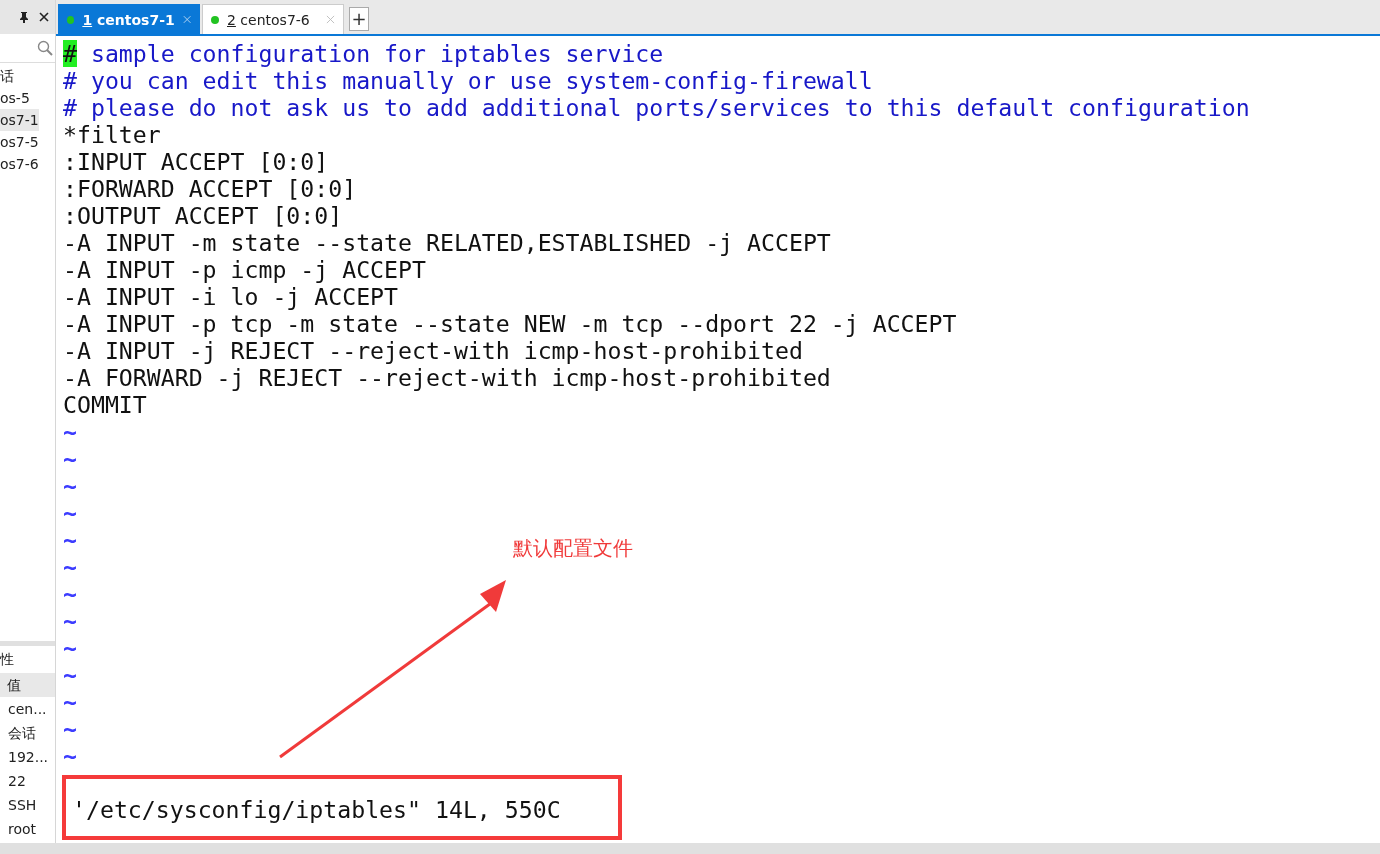 The image size is (1380, 854). I want to click on code-line: -A FORWARD -j REJECT --reject-with icmp-host-prohibited, so click(447, 377).